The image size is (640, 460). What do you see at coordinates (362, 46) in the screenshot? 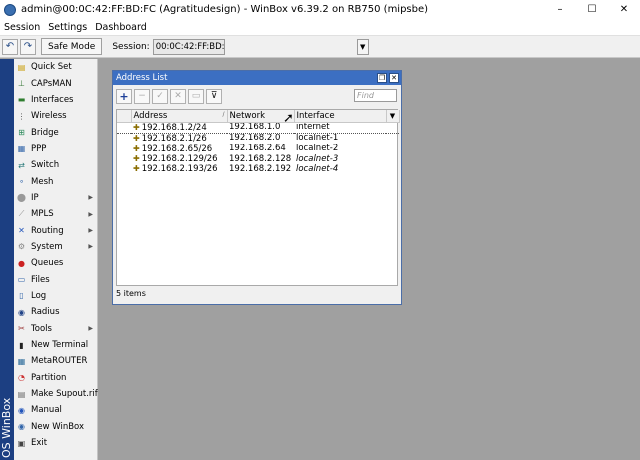
I see `session-dropdown-icon: ▼` at bounding box center [362, 46].